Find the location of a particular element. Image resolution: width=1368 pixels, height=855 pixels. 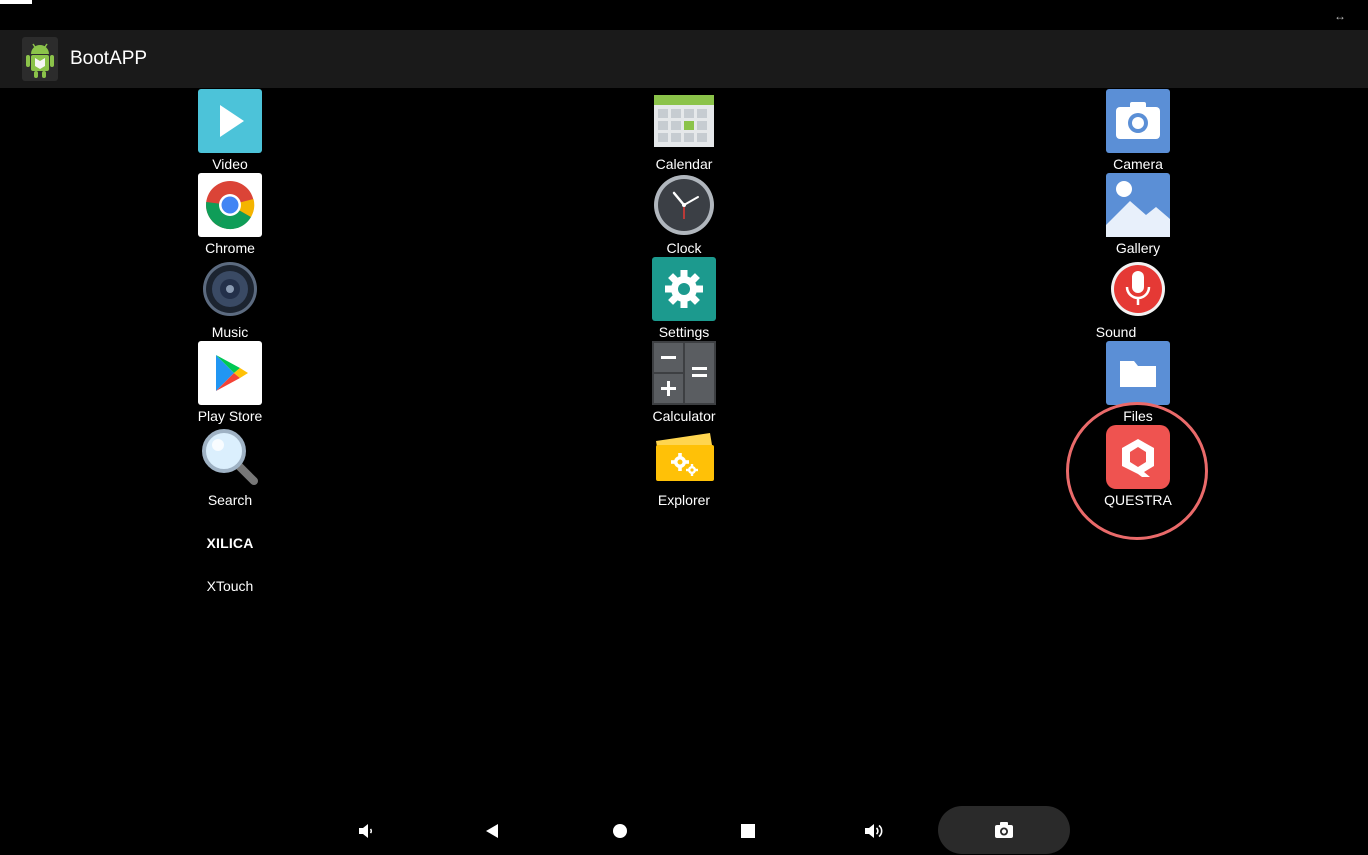

speaker-icon is located at coordinates (230, 289).